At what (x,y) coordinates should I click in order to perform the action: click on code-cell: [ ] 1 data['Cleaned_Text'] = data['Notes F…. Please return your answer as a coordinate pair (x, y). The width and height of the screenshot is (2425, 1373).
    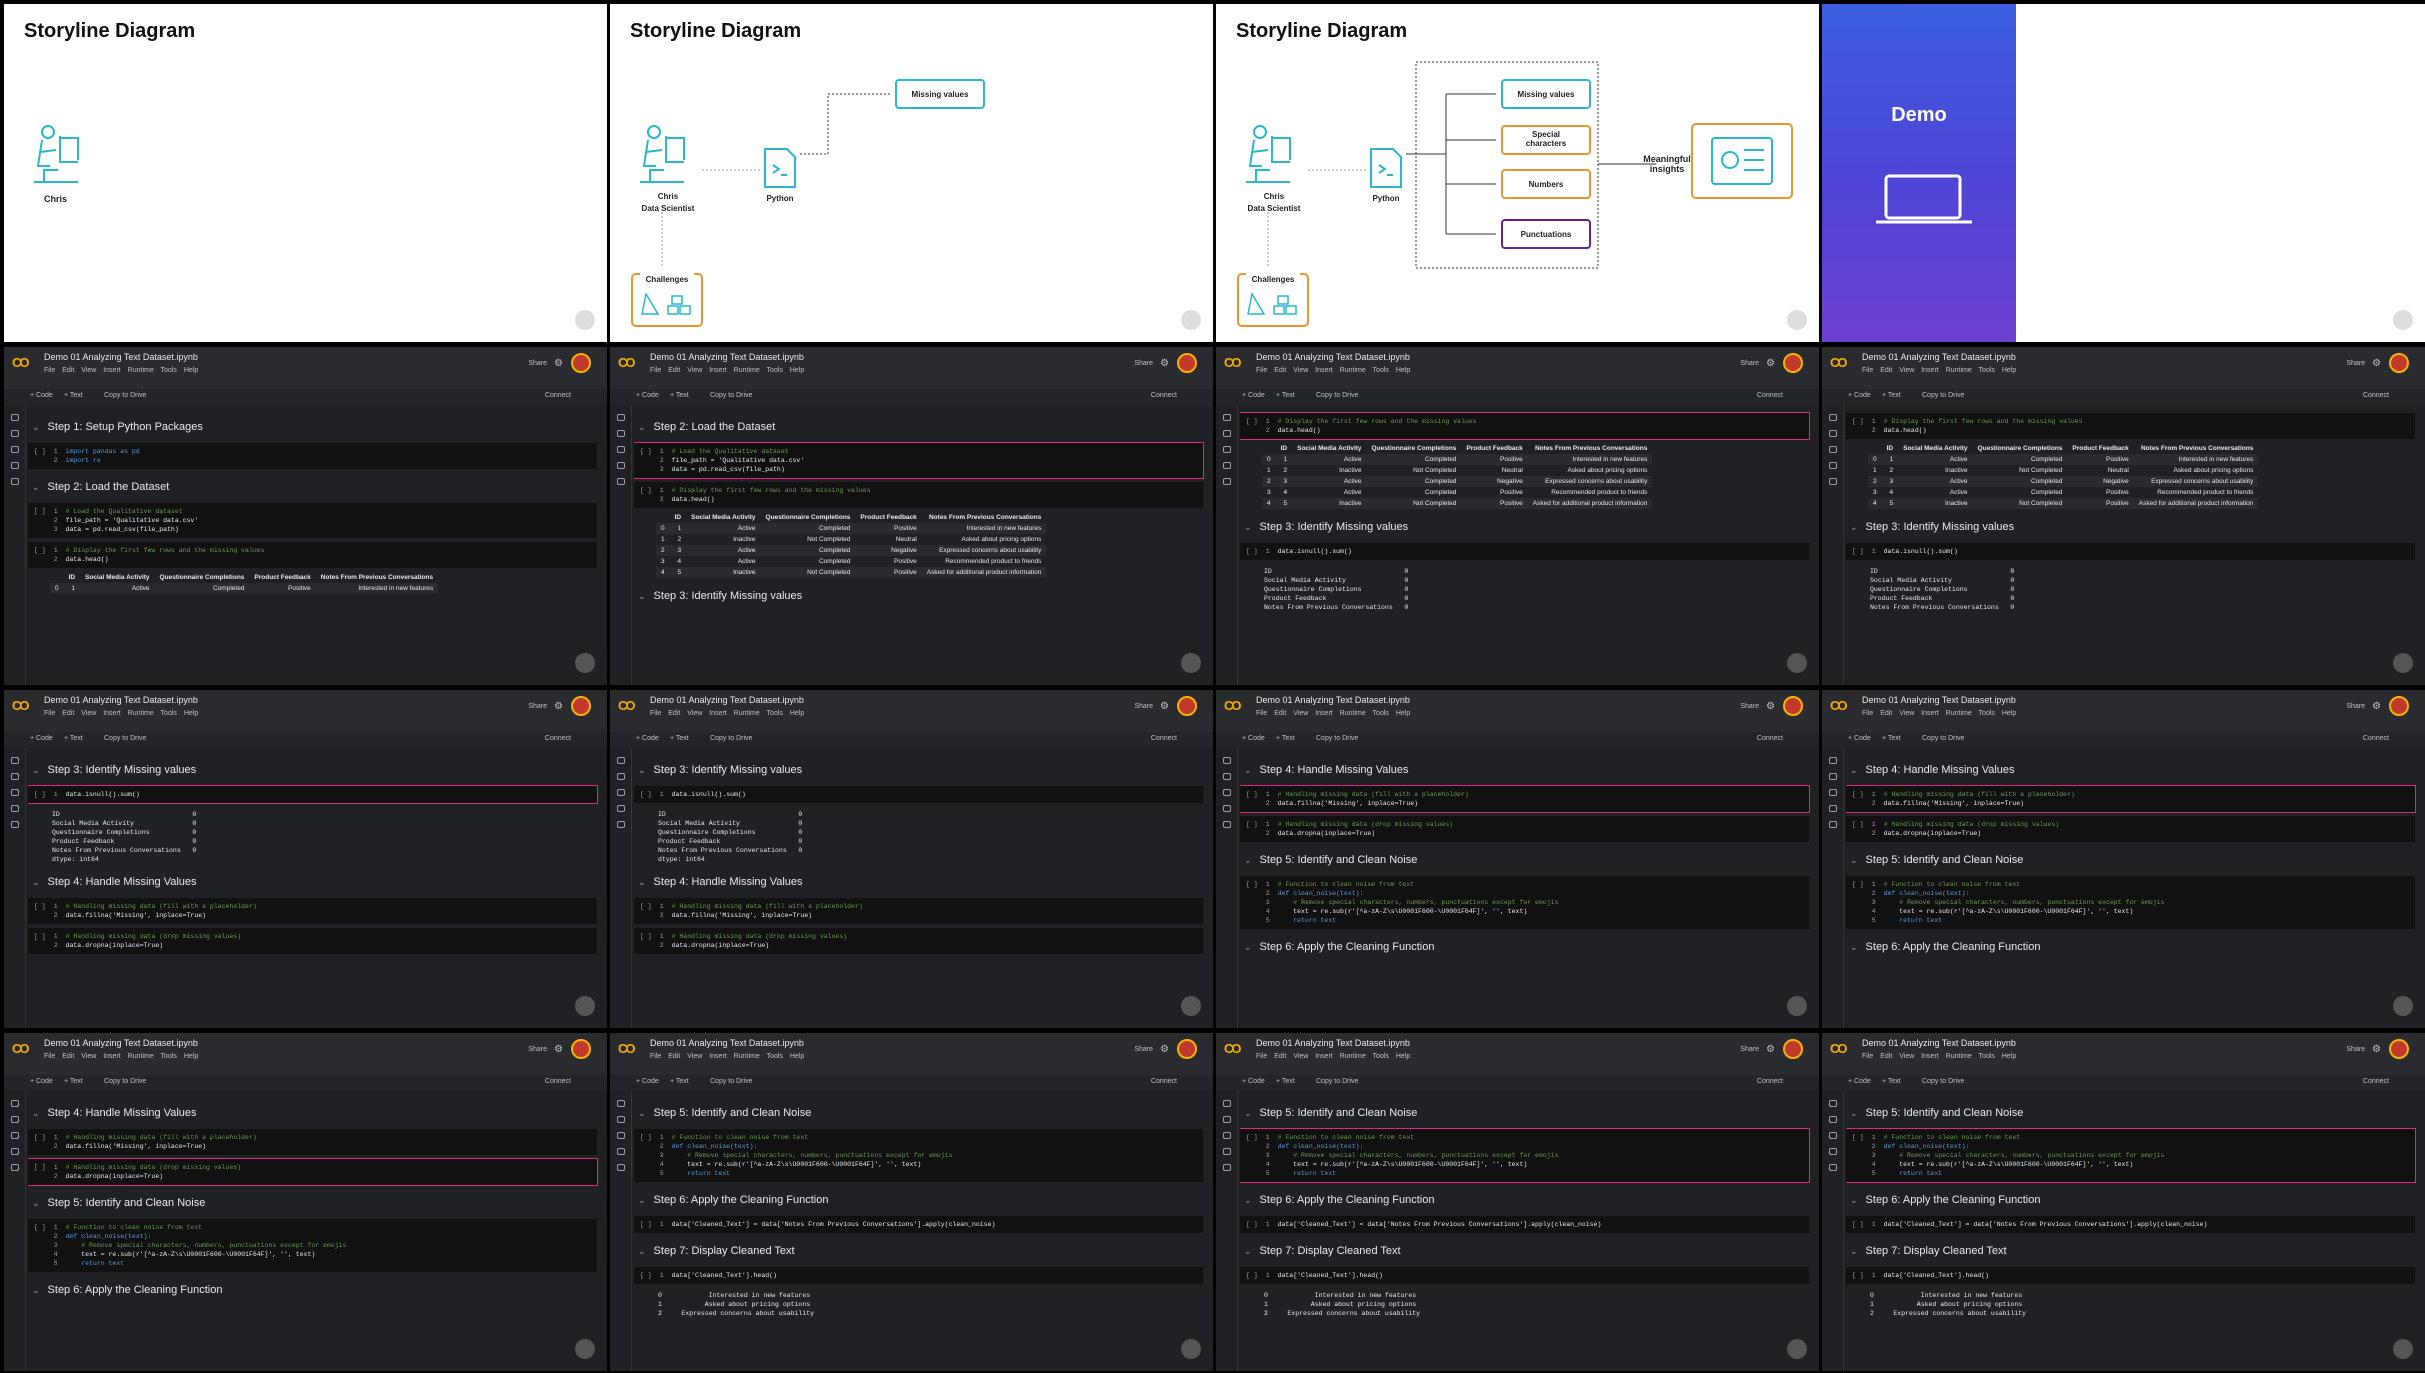
    Looking at the image, I should click on (918, 1224).